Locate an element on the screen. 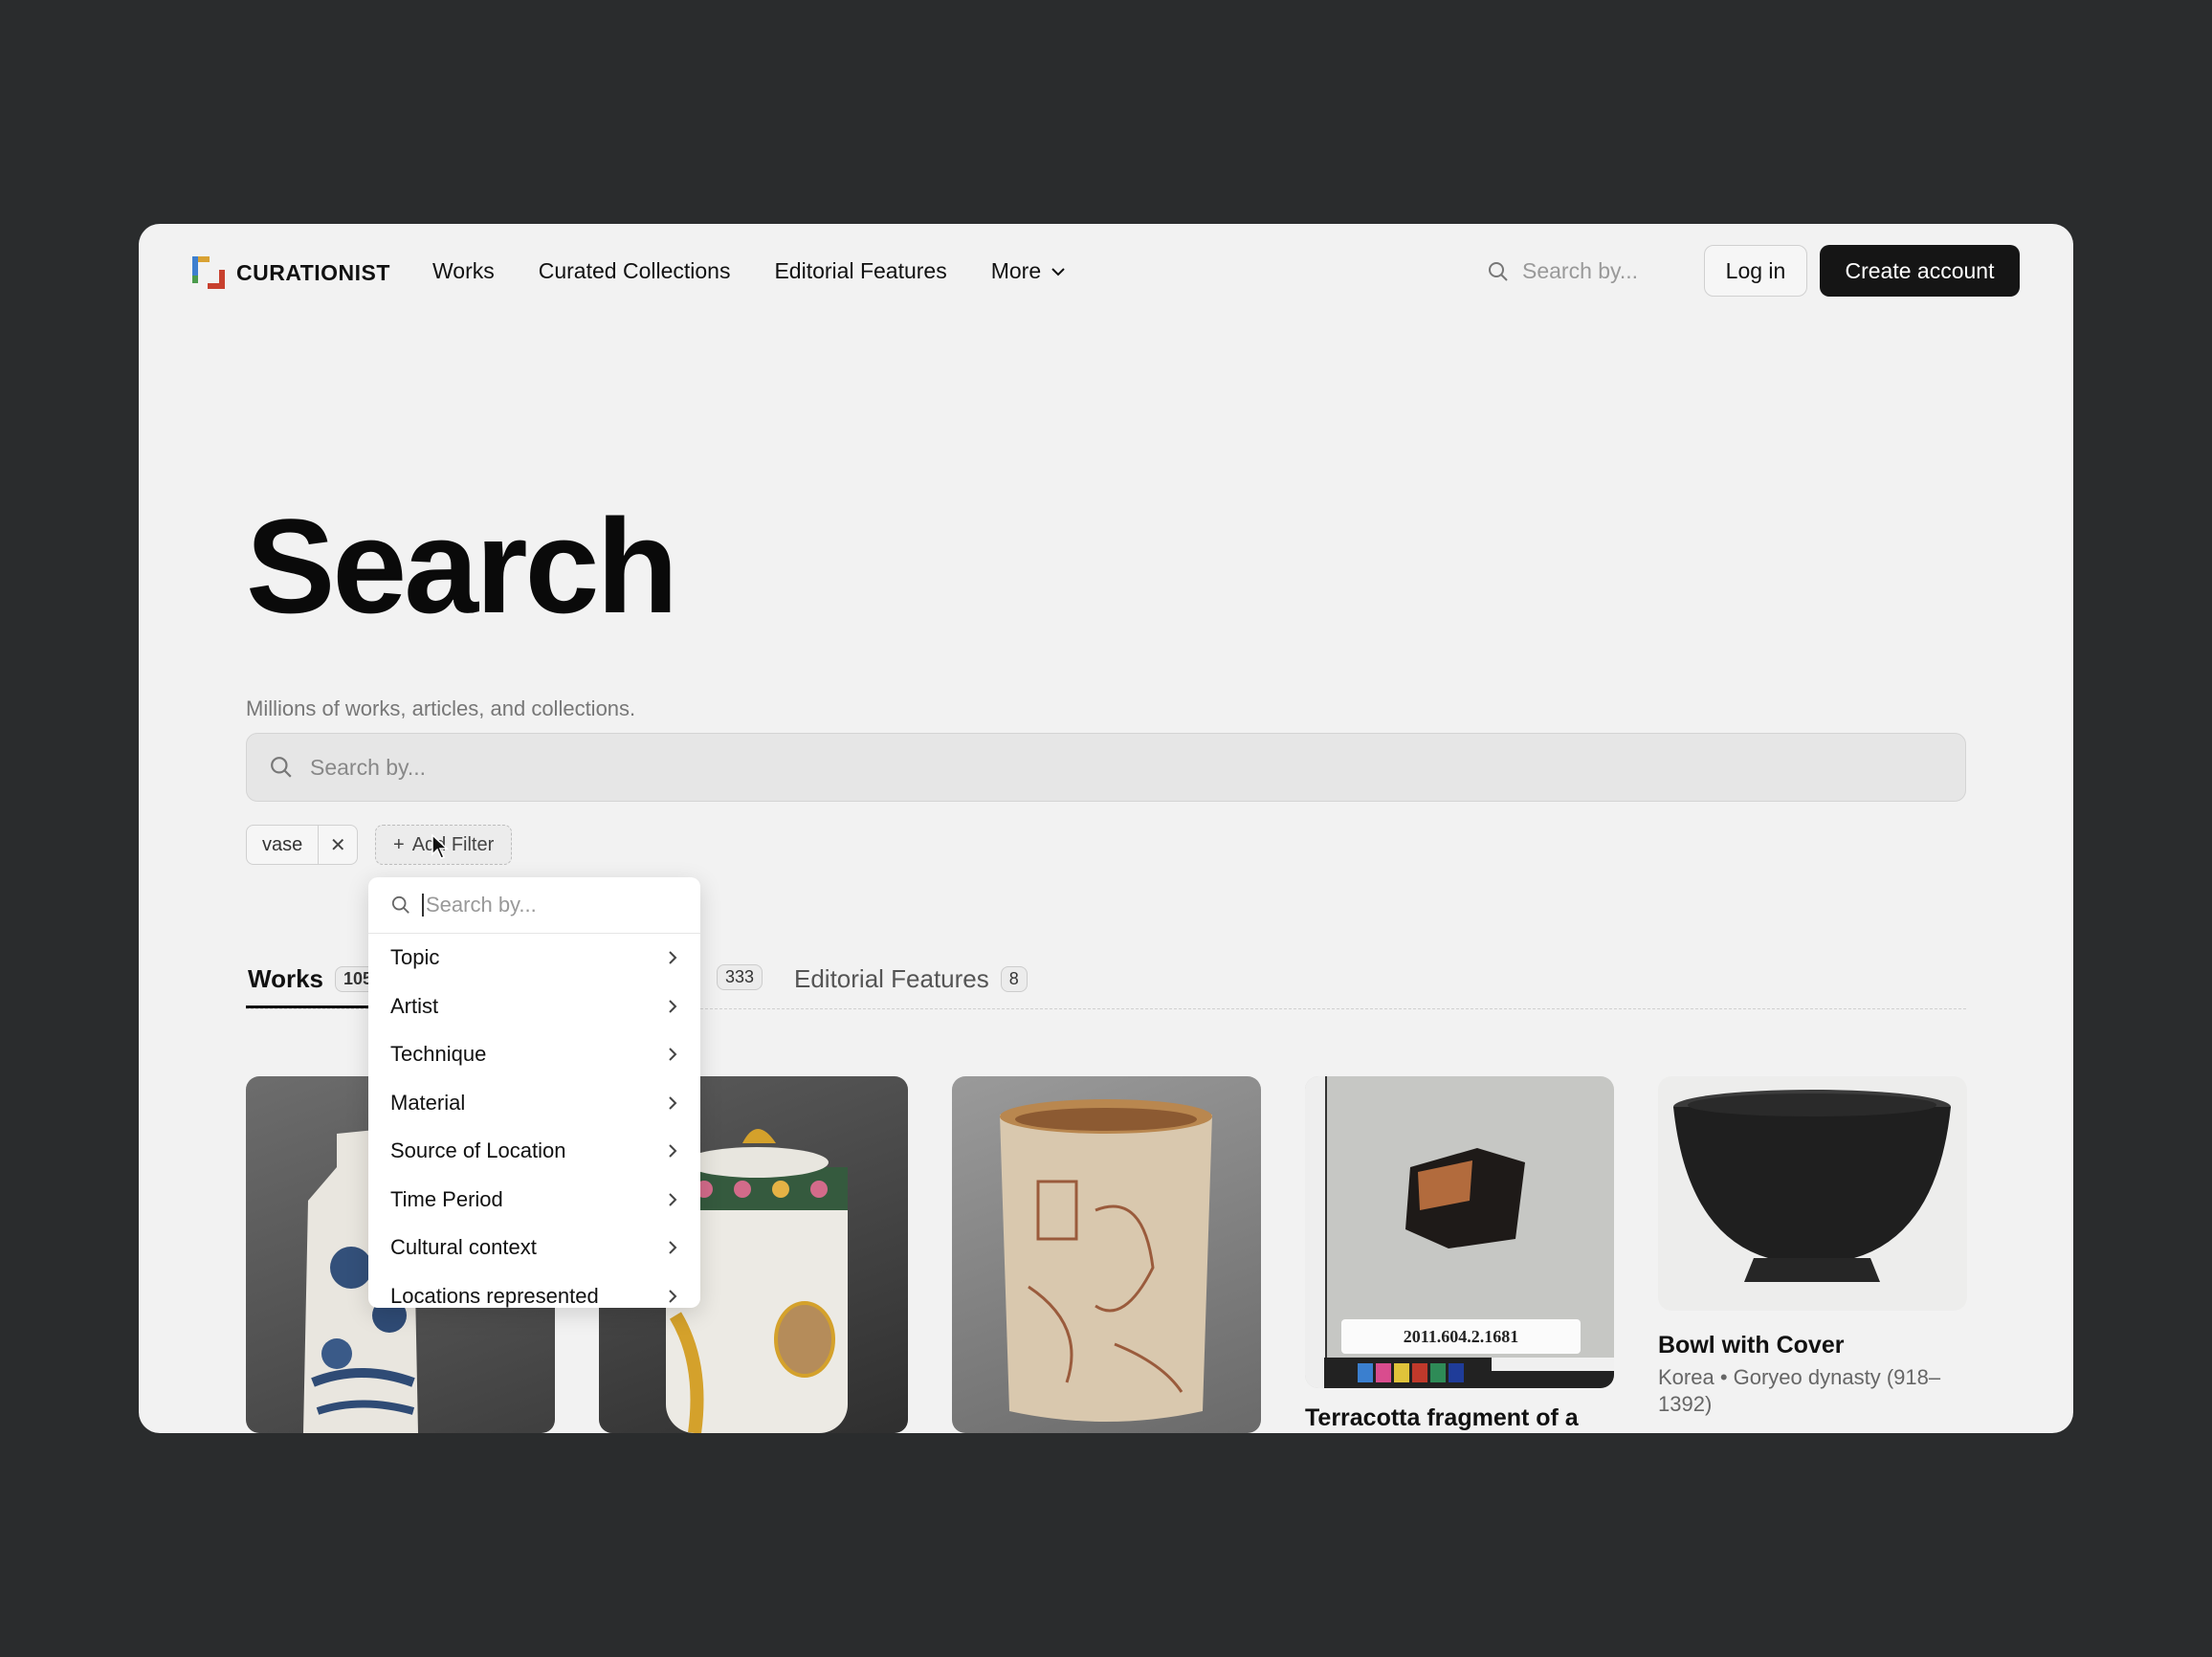 This screenshot has width=2212, height=1657. add-filter-label: Add Filter is located at coordinates (453, 844).